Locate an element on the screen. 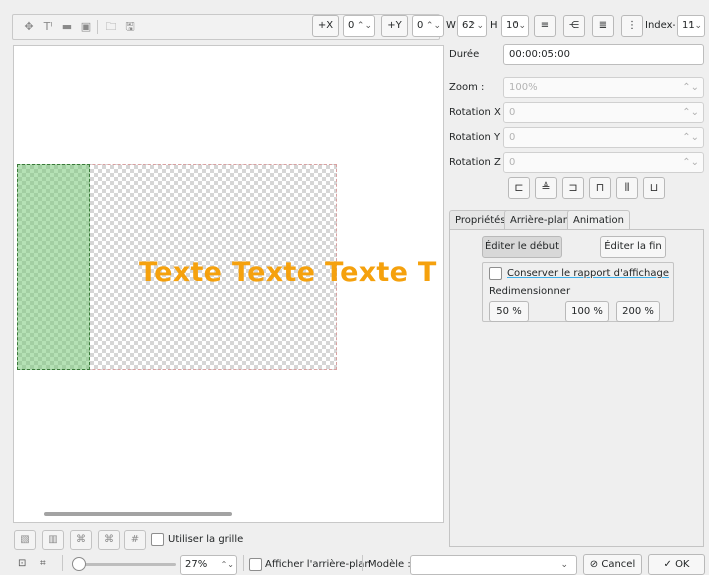  rotation-x-field: 0 ⌃⌄ is located at coordinates (603, 112).